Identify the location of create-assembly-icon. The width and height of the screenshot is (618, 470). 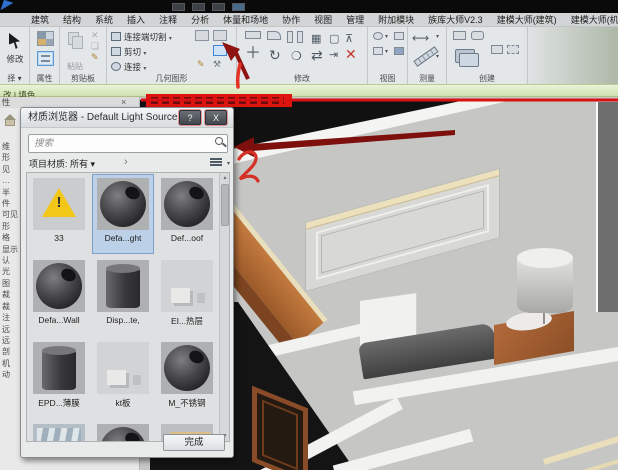
(497, 49).